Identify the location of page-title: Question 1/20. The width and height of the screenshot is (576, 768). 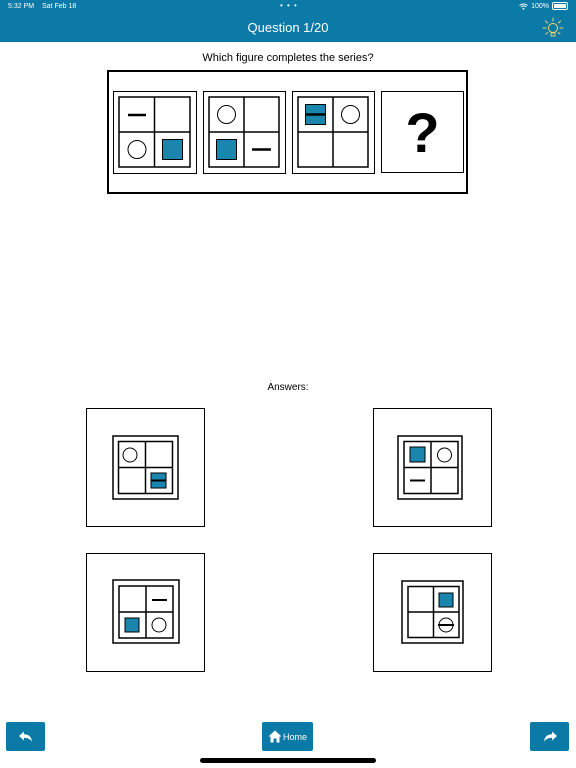
(288, 27).